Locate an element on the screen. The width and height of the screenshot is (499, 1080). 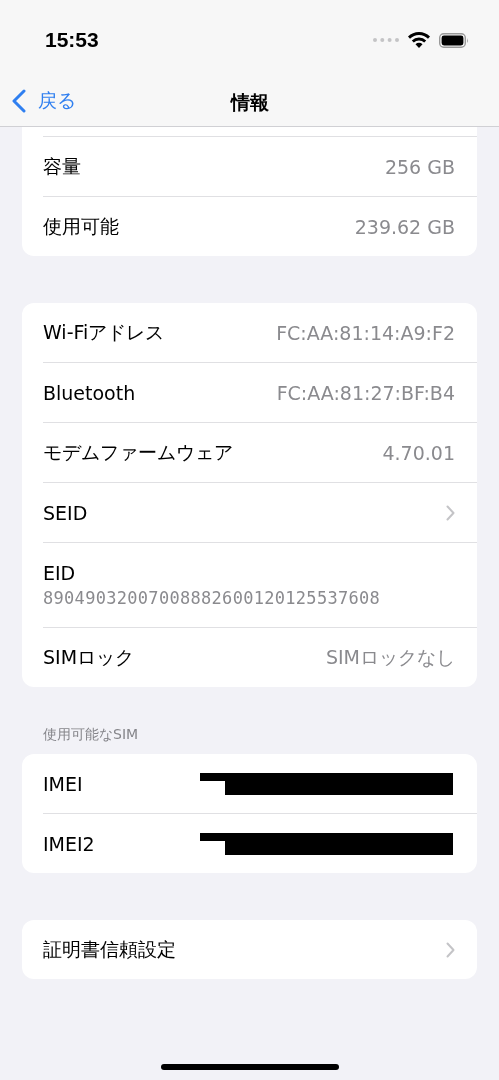
row-value: FC:AA:81:27:BF:B4 is located at coordinates (365, 392).